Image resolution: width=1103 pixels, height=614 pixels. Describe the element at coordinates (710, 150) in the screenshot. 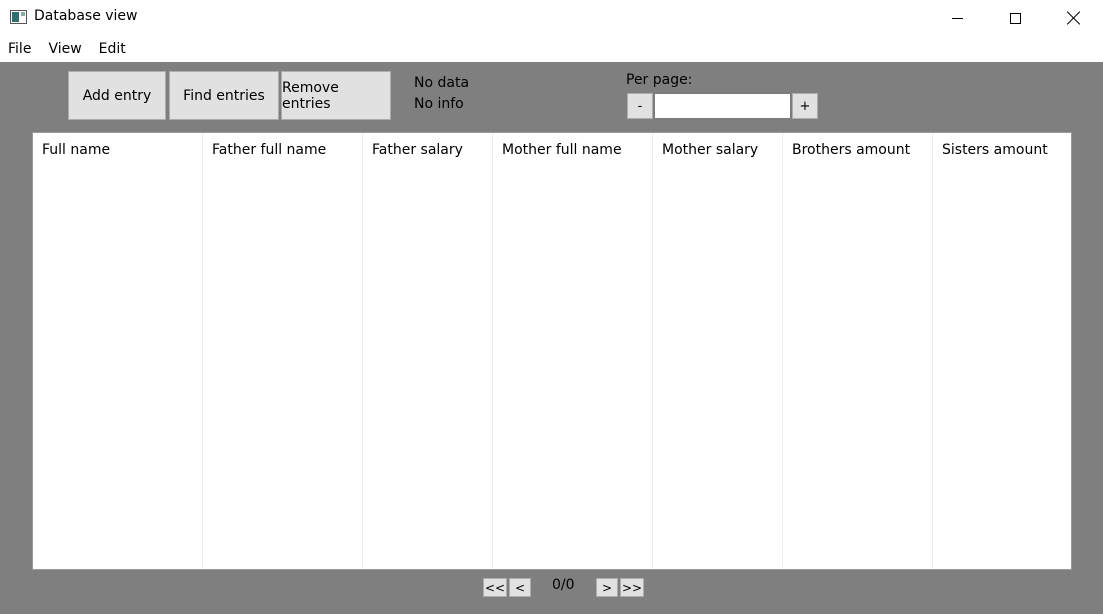

I see `column-header: Mother salary` at that location.